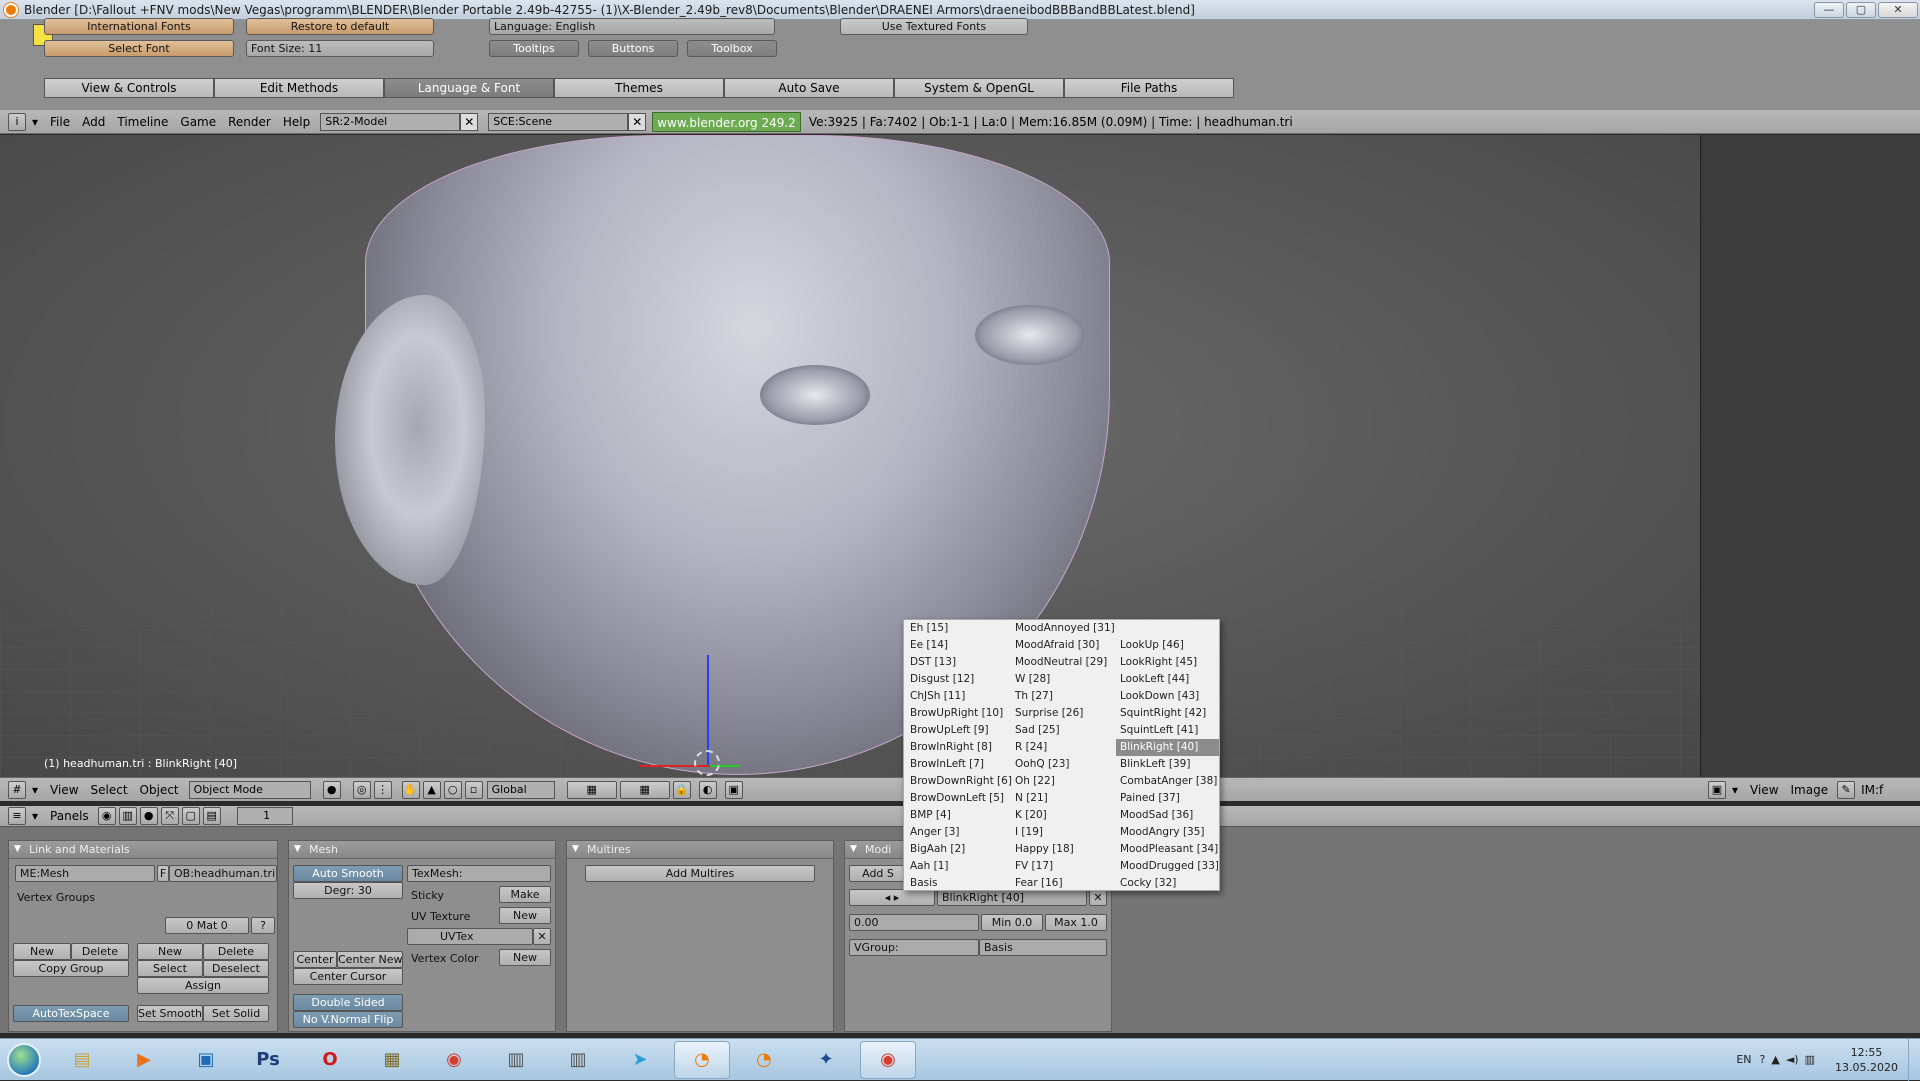 This screenshot has height=1081, width=1920. I want to click on menu-item: BrowInRight [8], so click(957, 747).